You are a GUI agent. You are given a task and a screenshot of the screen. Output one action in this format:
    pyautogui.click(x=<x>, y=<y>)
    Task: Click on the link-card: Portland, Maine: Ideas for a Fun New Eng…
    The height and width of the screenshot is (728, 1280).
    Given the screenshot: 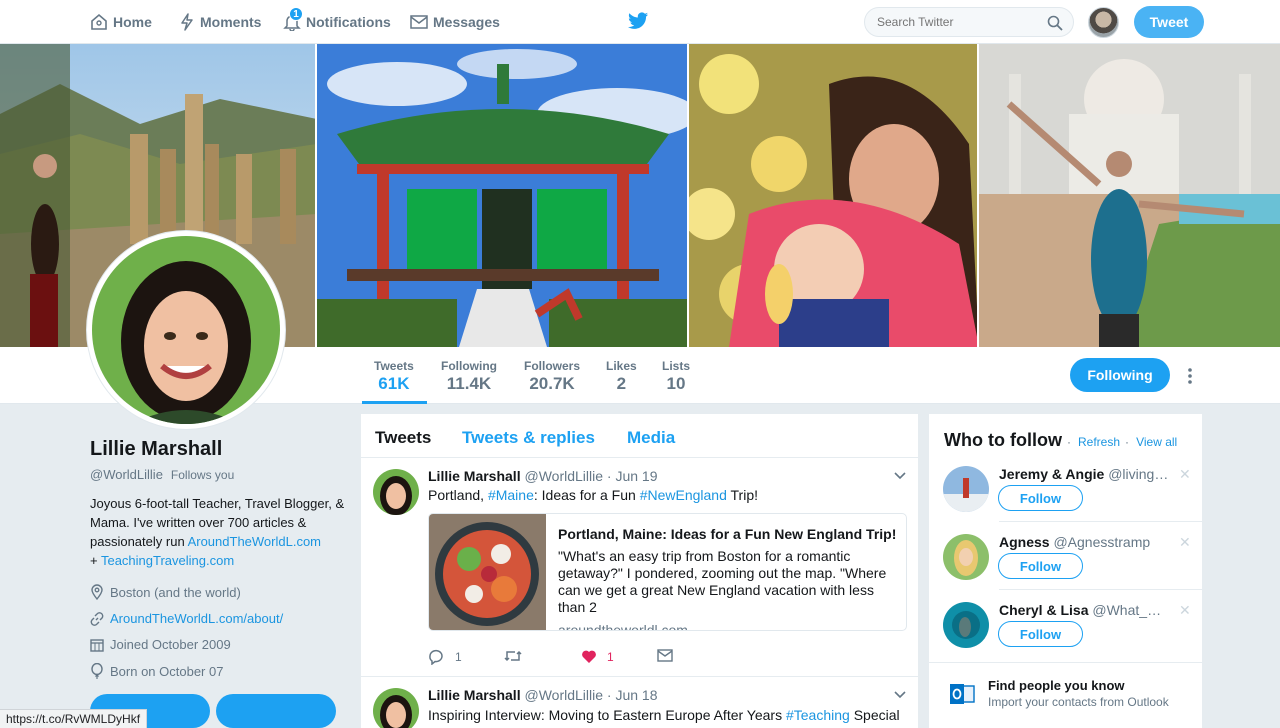 What is the action you would take?
    pyautogui.click(x=667, y=572)
    